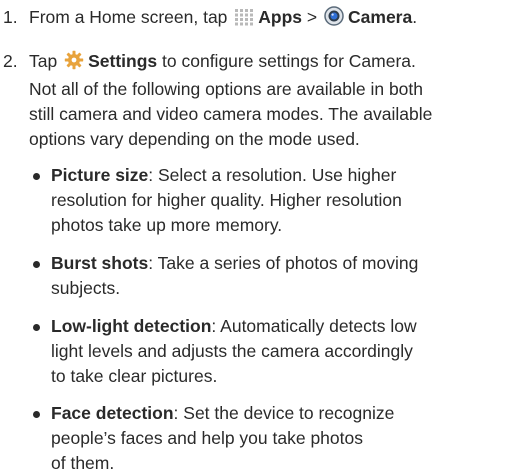 The width and height of the screenshot is (517, 476). What do you see at coordinates (123, 61) in the screenshot?
I see `settings-label: Settings` at bounding box center [123, 61].